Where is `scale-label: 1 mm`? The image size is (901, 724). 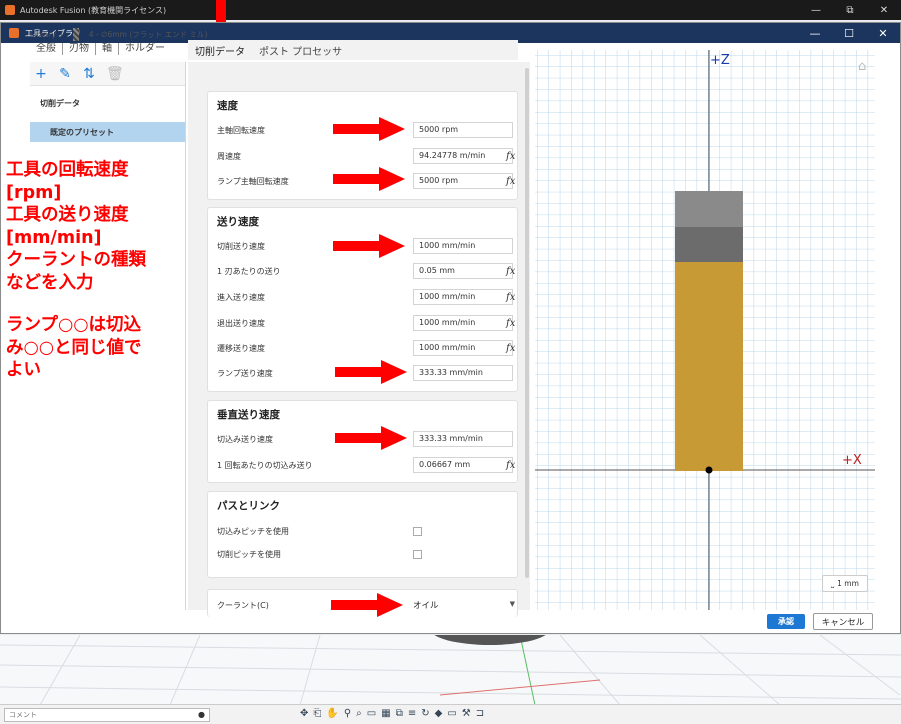 scale-label: 1 mm is located at coordinates (848, 583).